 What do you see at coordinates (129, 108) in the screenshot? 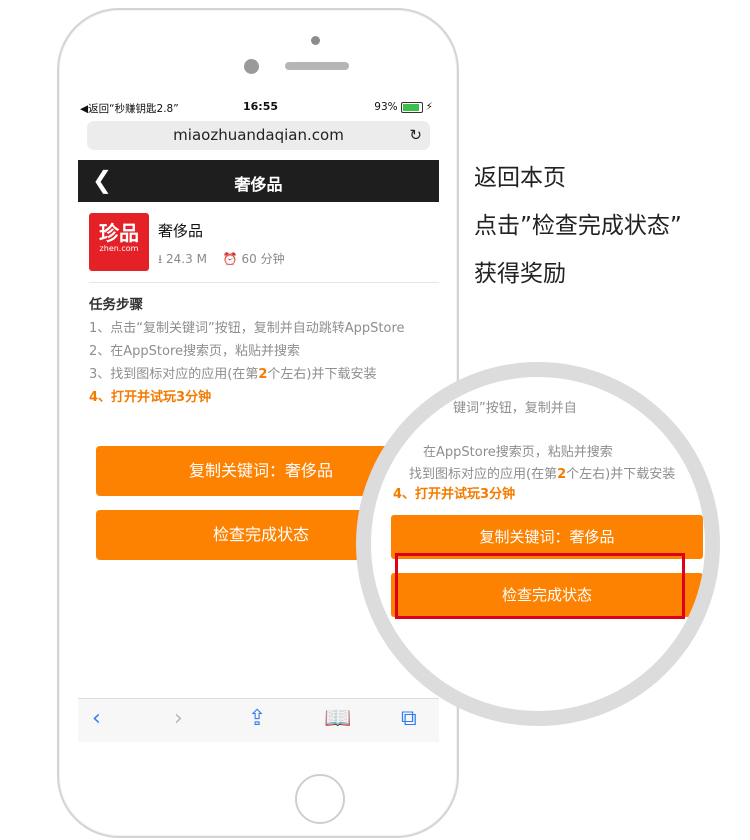
I see `back-to-app-link: ◀返回“秒赚钥匙2.8”` at bounding box center [129, 108].